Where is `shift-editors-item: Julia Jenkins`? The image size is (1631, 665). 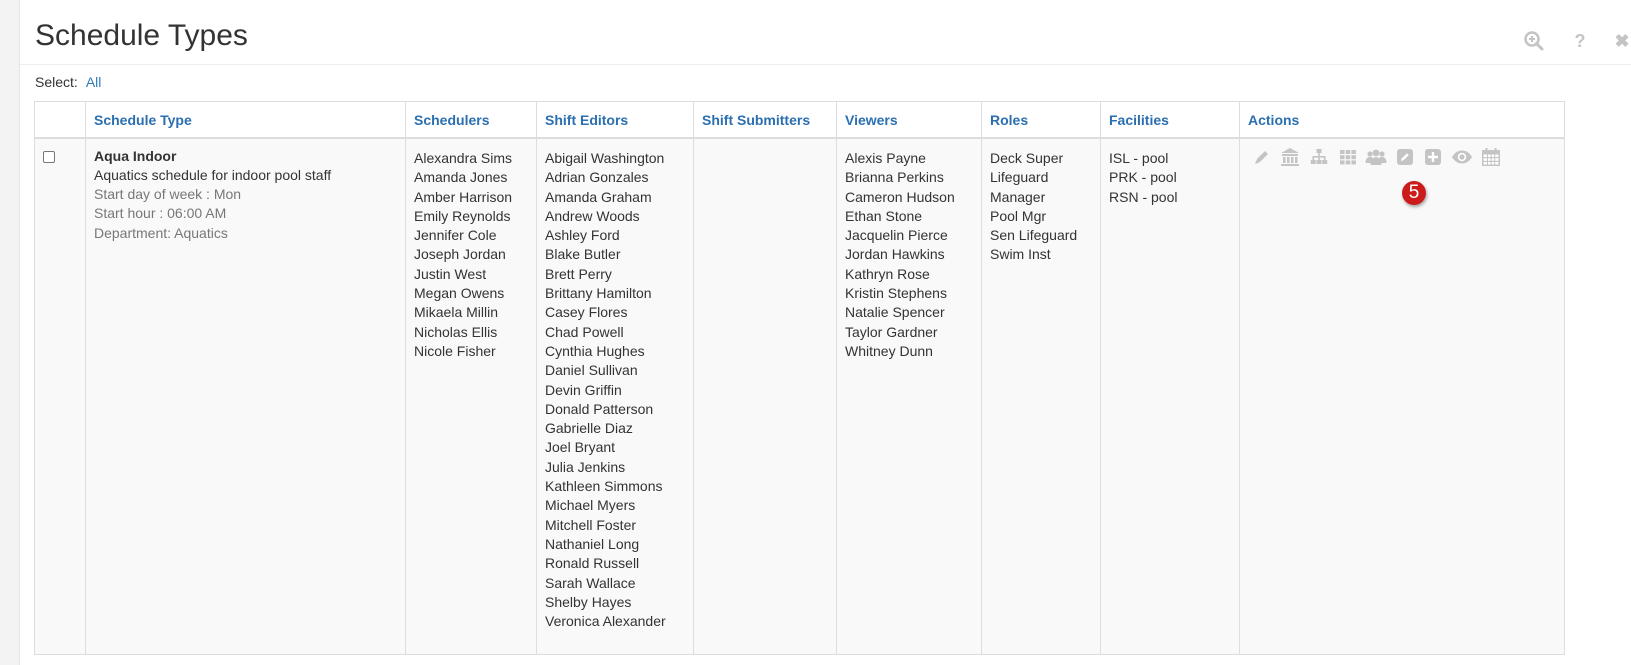 shift-editors-item: Julia Jenkins is located at coordinates (585, 466).